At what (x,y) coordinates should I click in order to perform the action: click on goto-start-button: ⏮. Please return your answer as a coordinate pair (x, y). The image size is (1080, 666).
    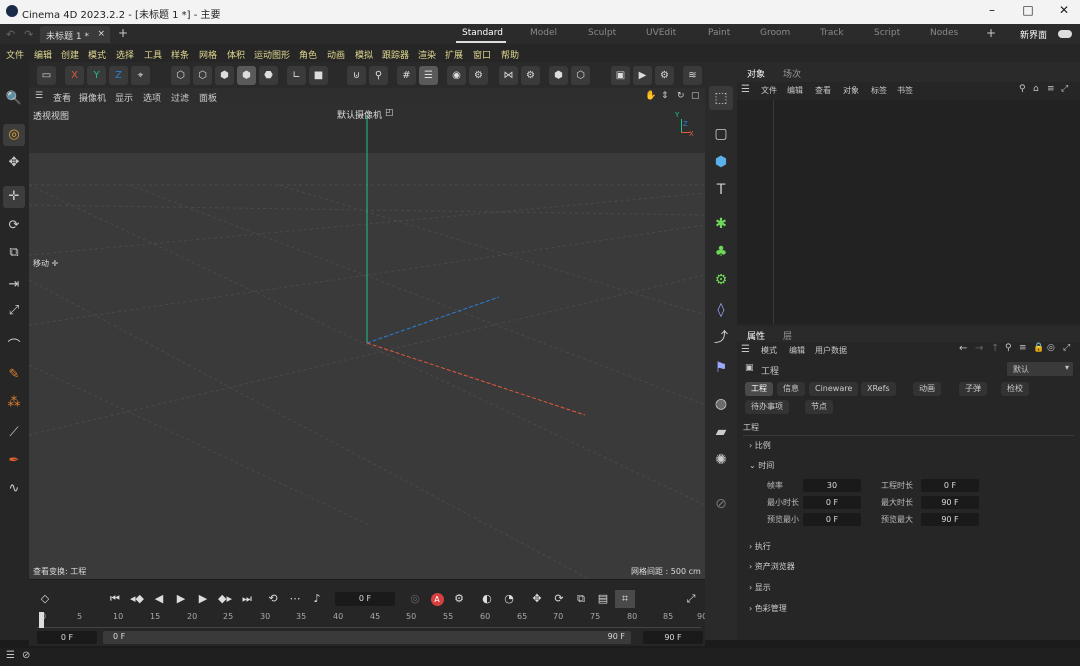
    Looking at the image, I should click on (115, 599).